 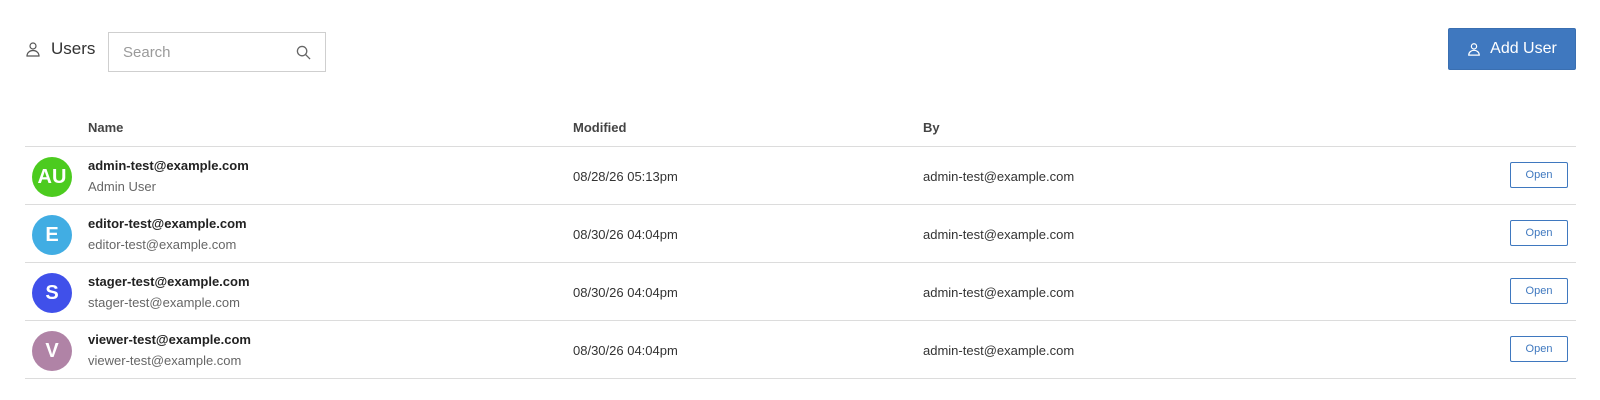 What do you see at coordinates (164, 302) in the screenshot?
I see `user-display-name: stager-test@example.com` at bounding box center [164, 302].